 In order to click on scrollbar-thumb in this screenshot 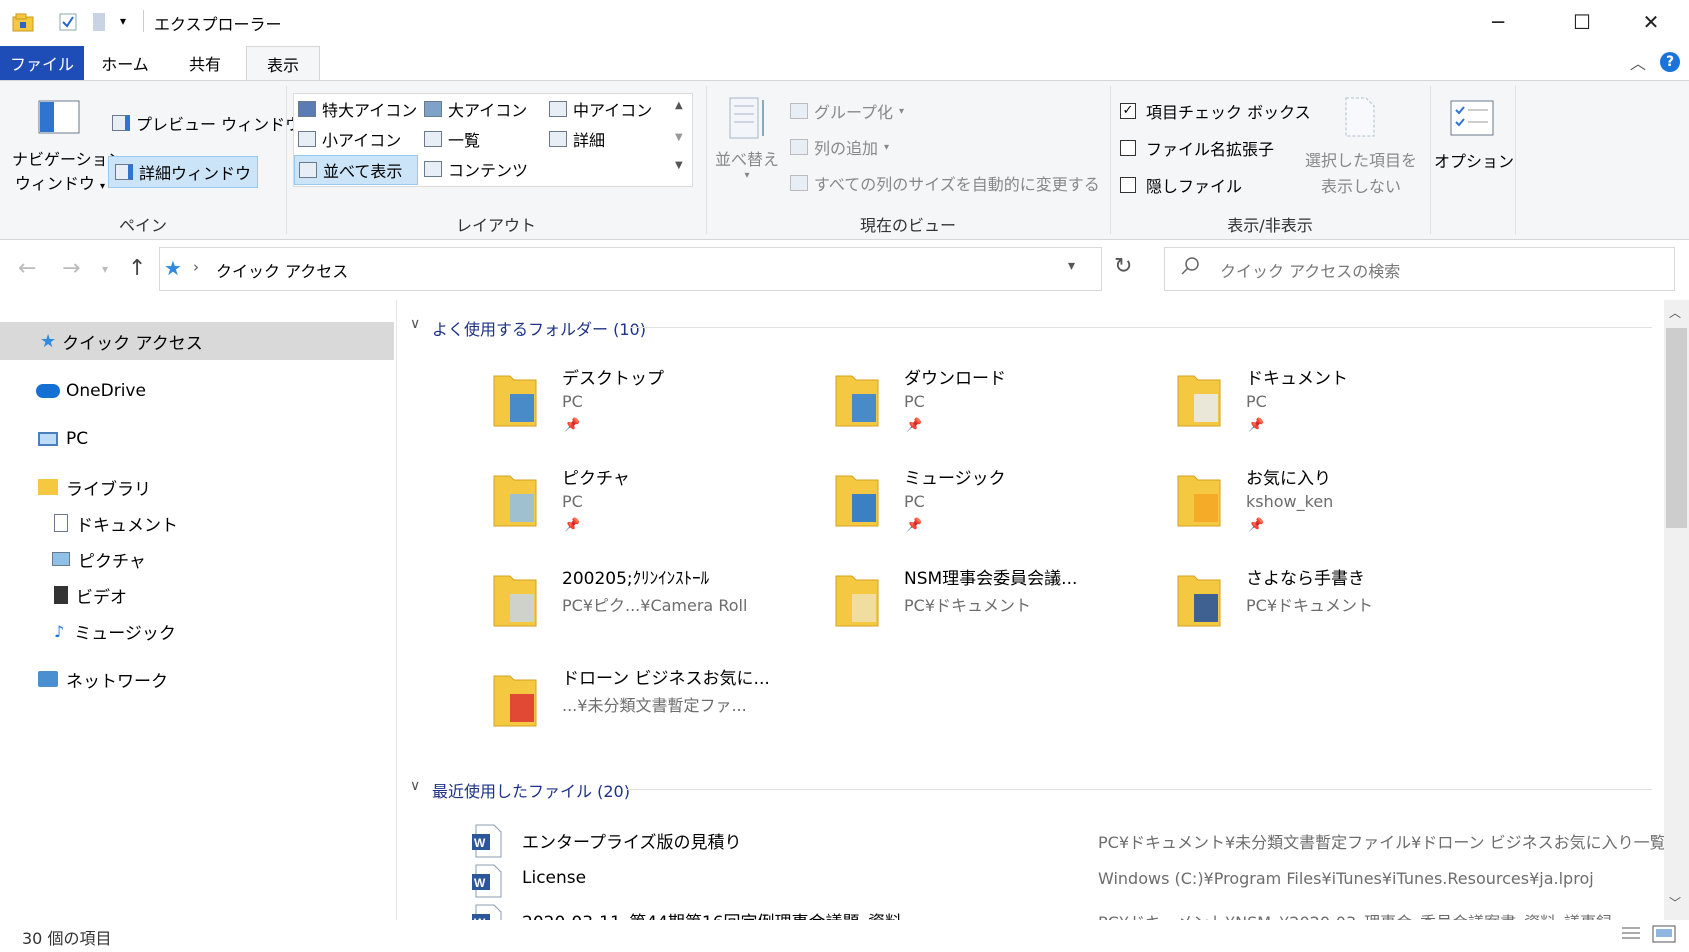, I will do `click(1676, 428)`.